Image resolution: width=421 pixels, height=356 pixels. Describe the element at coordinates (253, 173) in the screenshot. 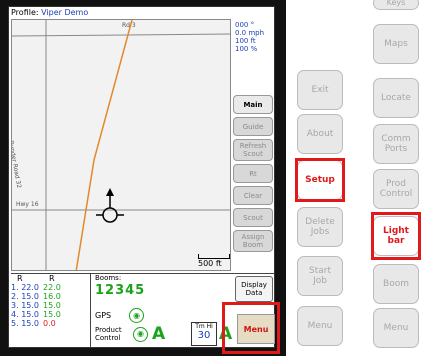

I see `rt-button: Rt` at that location.